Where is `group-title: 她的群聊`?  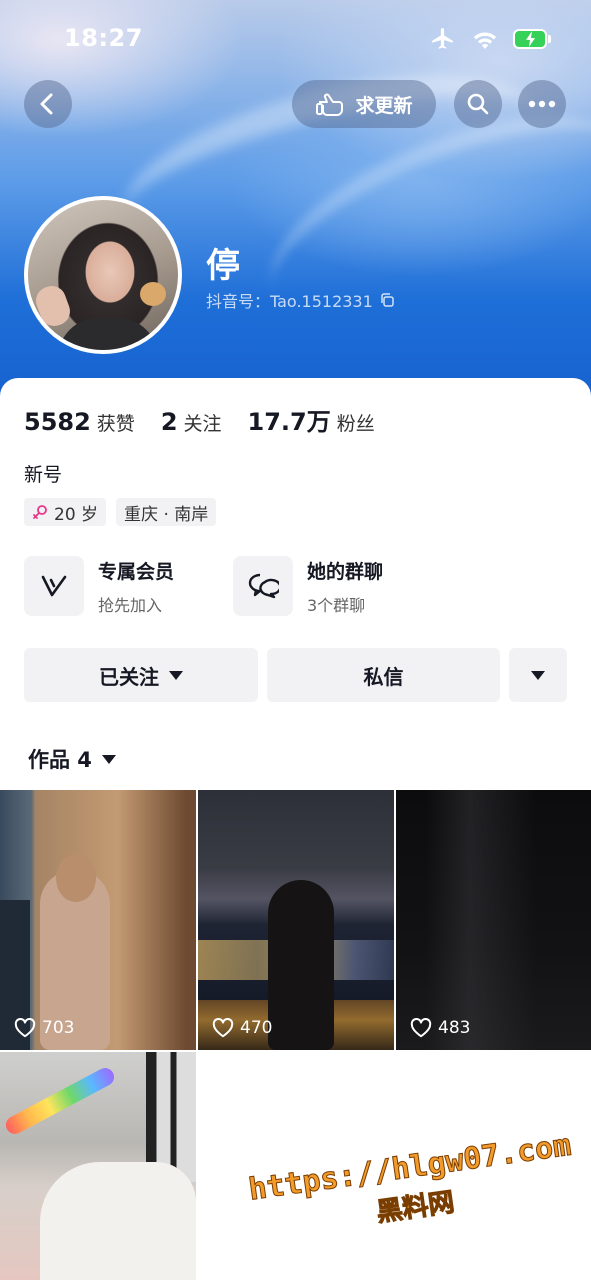
group-title: 她的群聊 is located at coordinates (345, 571).